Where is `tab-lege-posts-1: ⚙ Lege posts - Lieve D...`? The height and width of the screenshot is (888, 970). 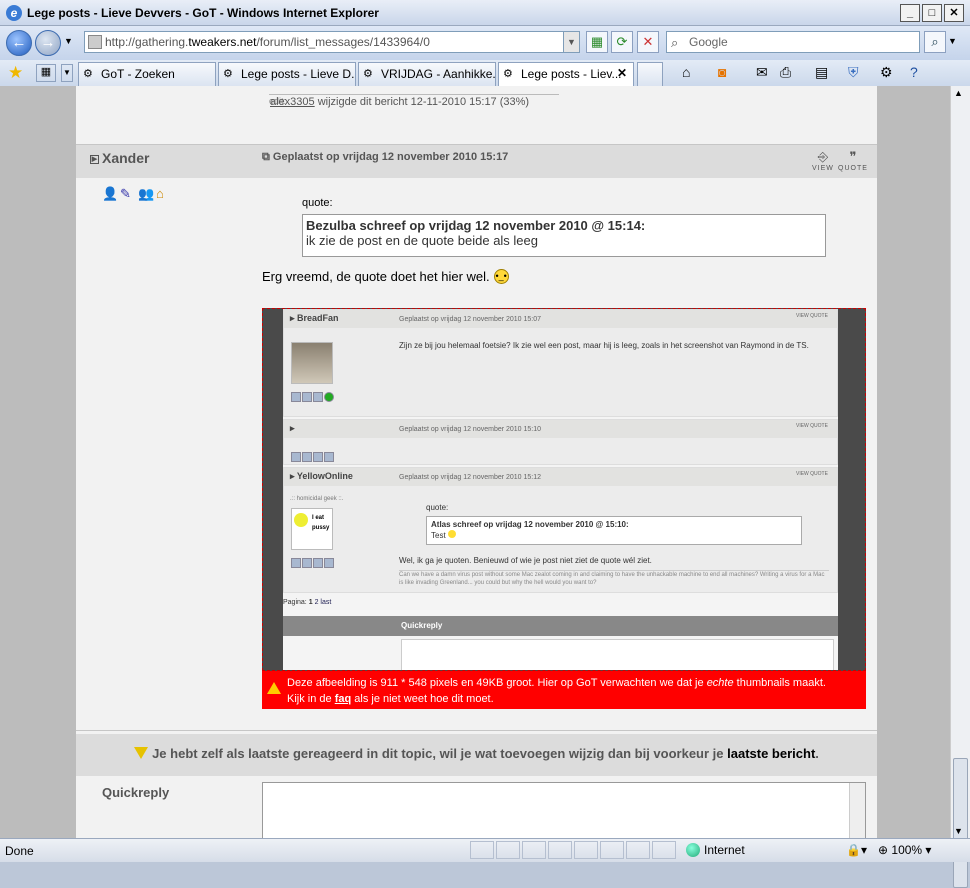
tab-lege-posts-1: ⚙ Lege posts - Lieve D... is located at coordinates (287, 74).